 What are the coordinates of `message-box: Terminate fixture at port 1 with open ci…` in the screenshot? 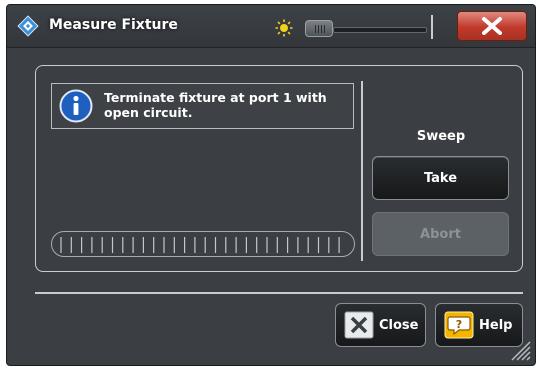 It's located at (202, 106).